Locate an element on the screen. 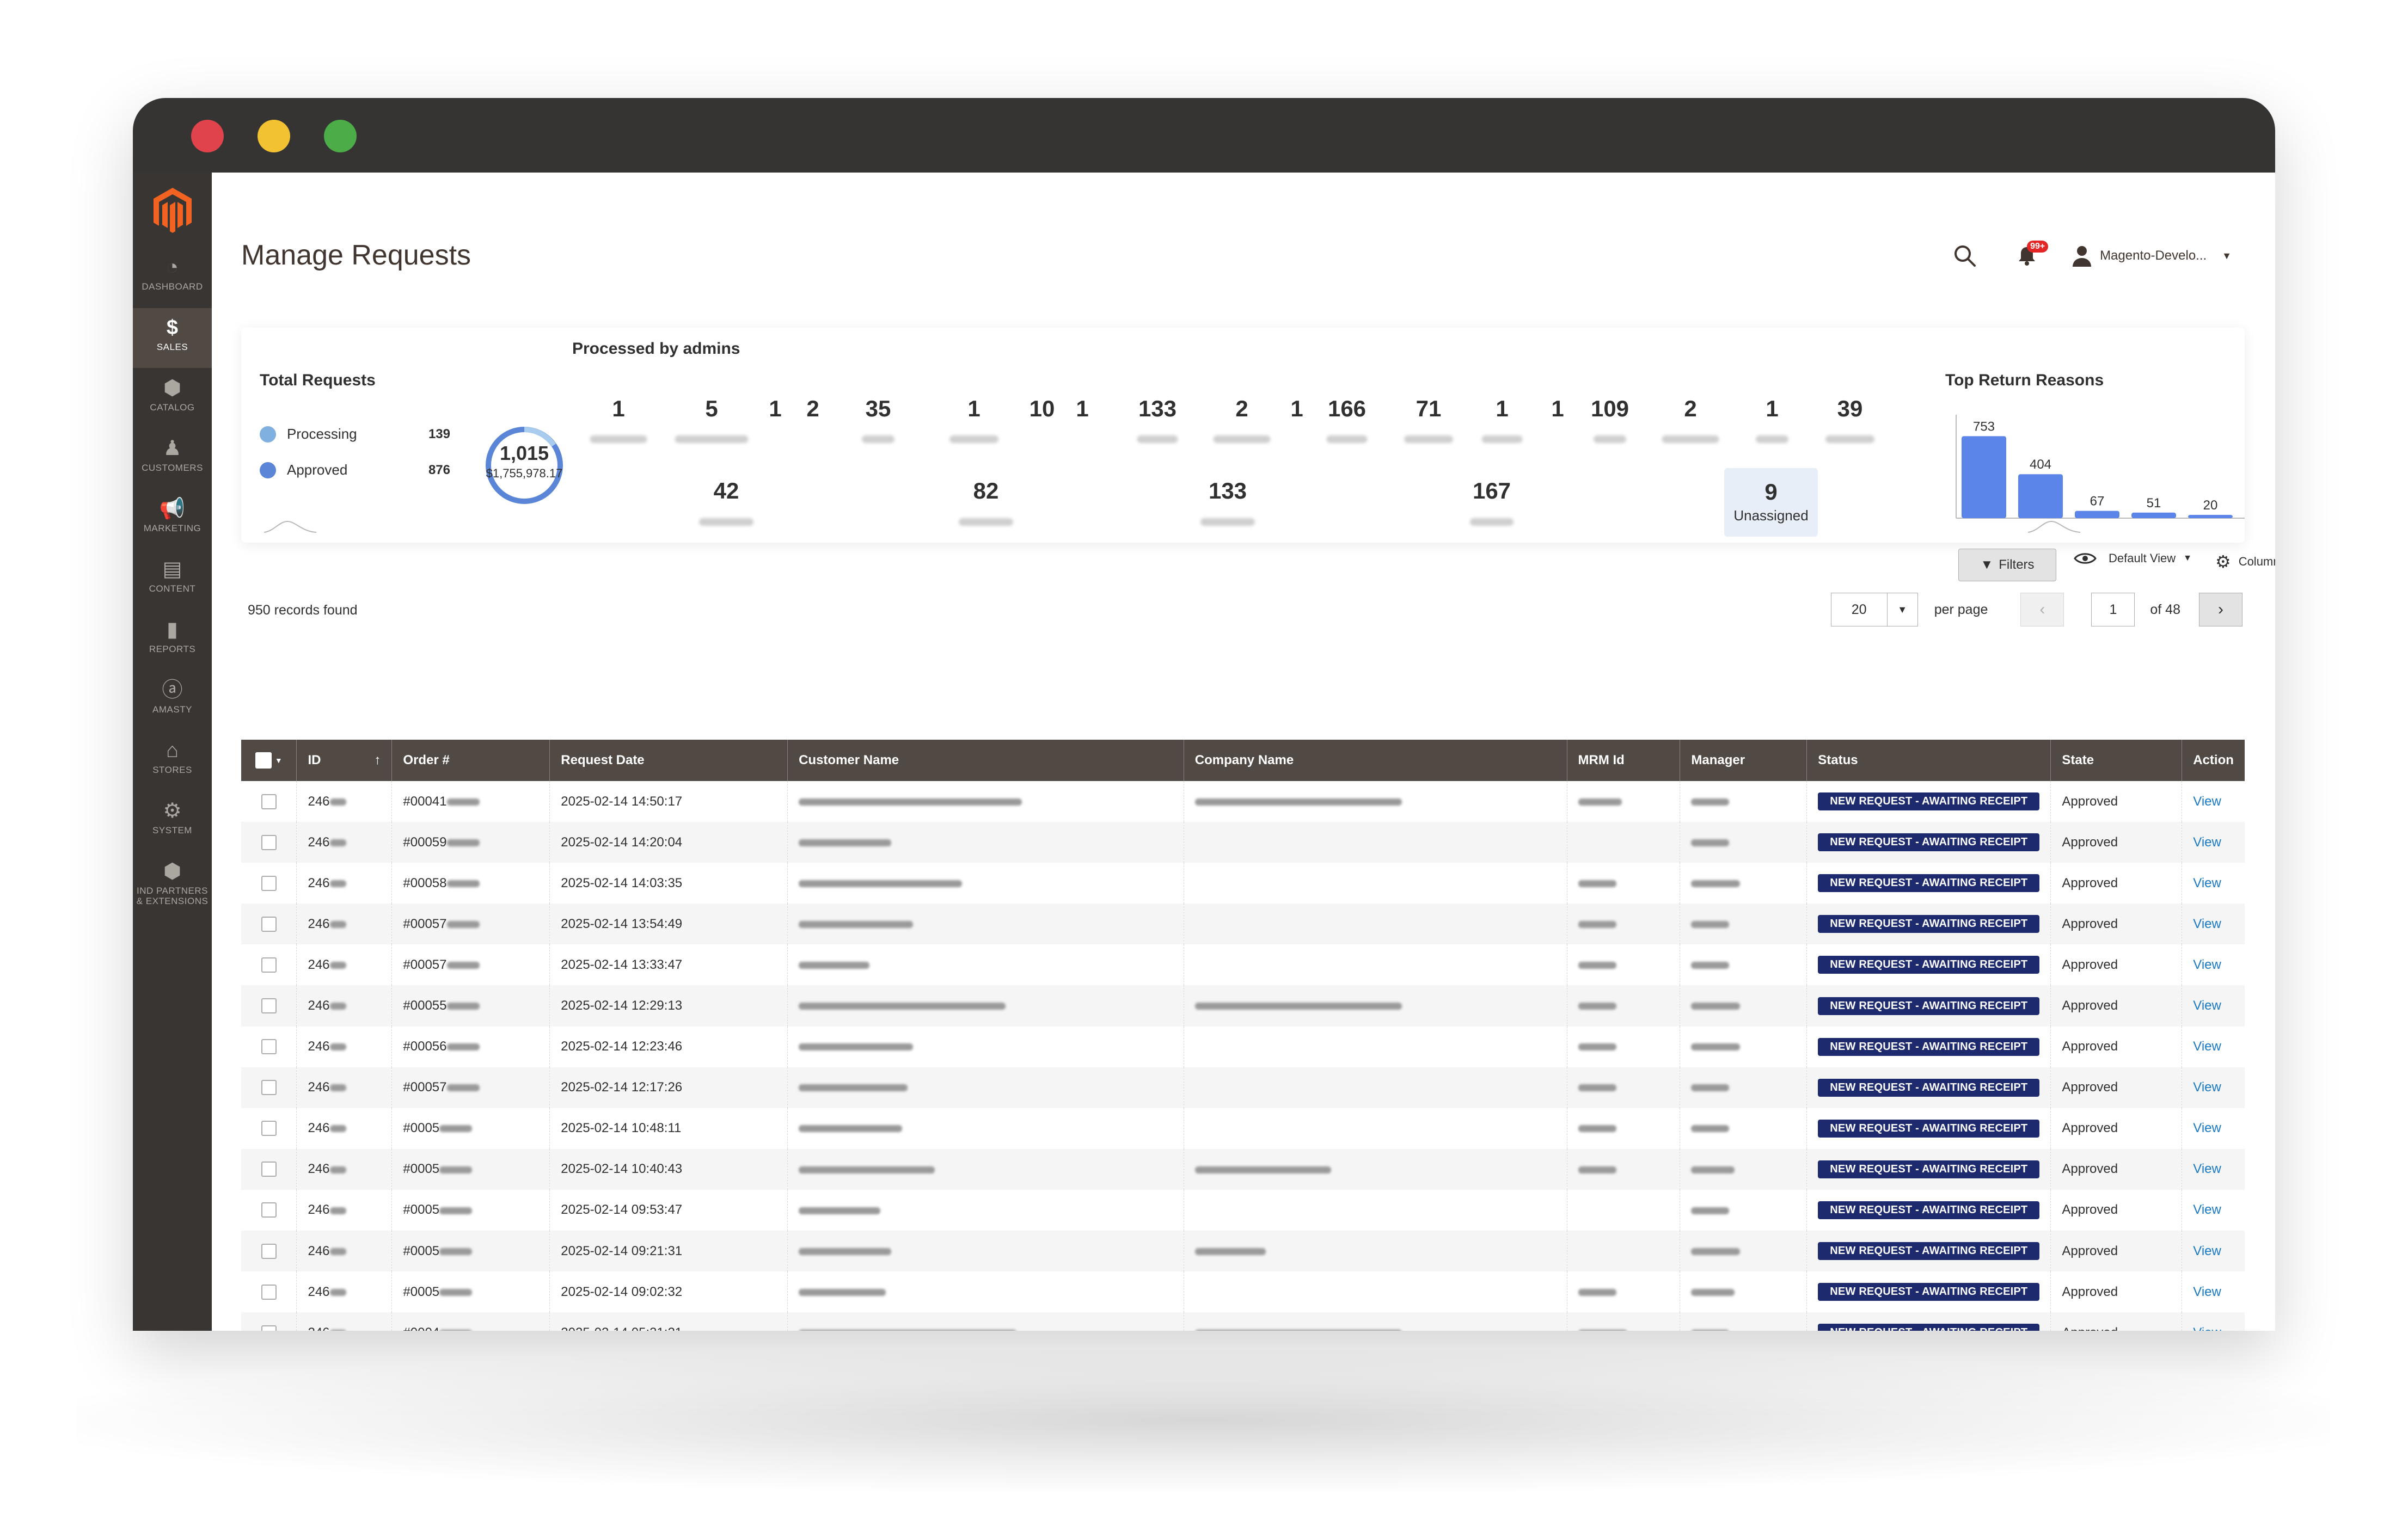  select-all-checkbox is located at coordinates (263, 760).